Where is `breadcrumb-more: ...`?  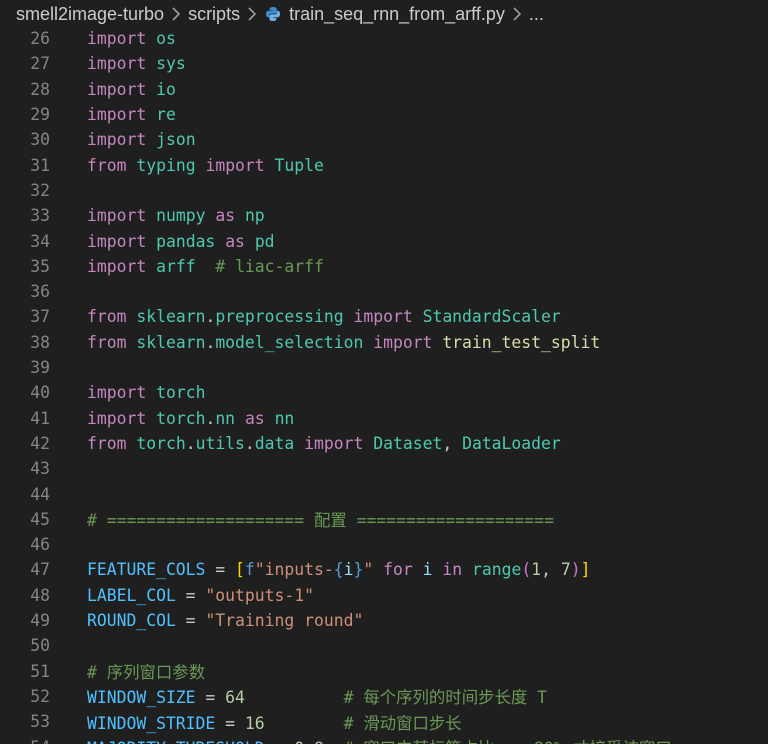
breadcrumb-more: ... is located at coordinates (536, 14).